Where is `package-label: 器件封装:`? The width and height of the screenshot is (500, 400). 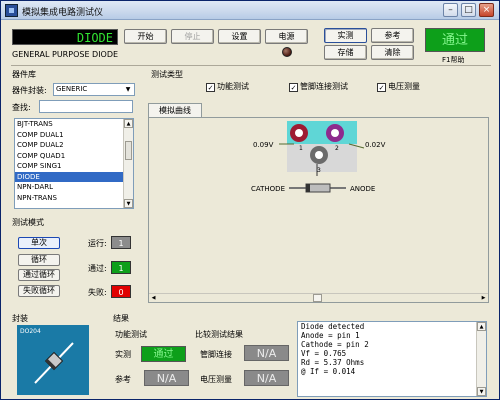 package-label: 器件封装: is located at coordinates (29, 90).